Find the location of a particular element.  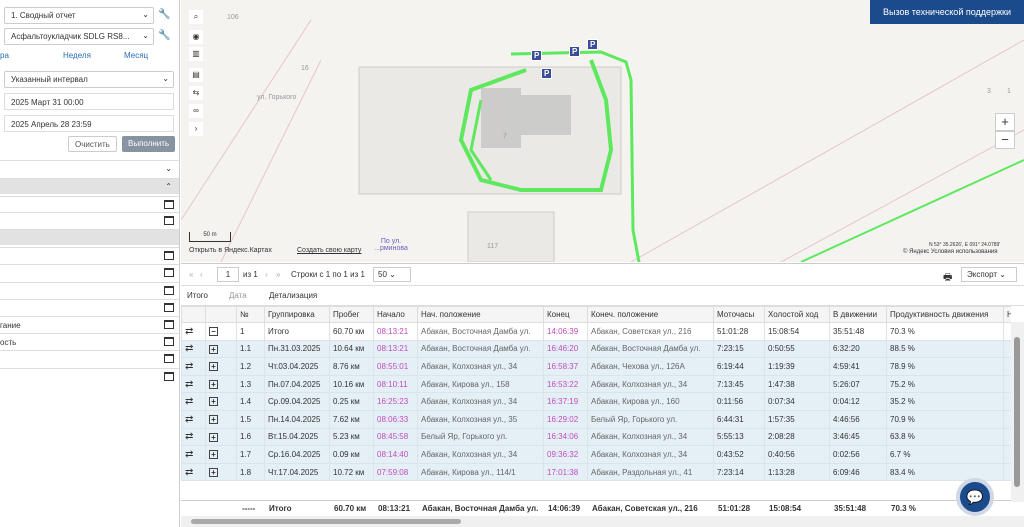

chevron-right-icon: › is located at coordinates (196, 129).